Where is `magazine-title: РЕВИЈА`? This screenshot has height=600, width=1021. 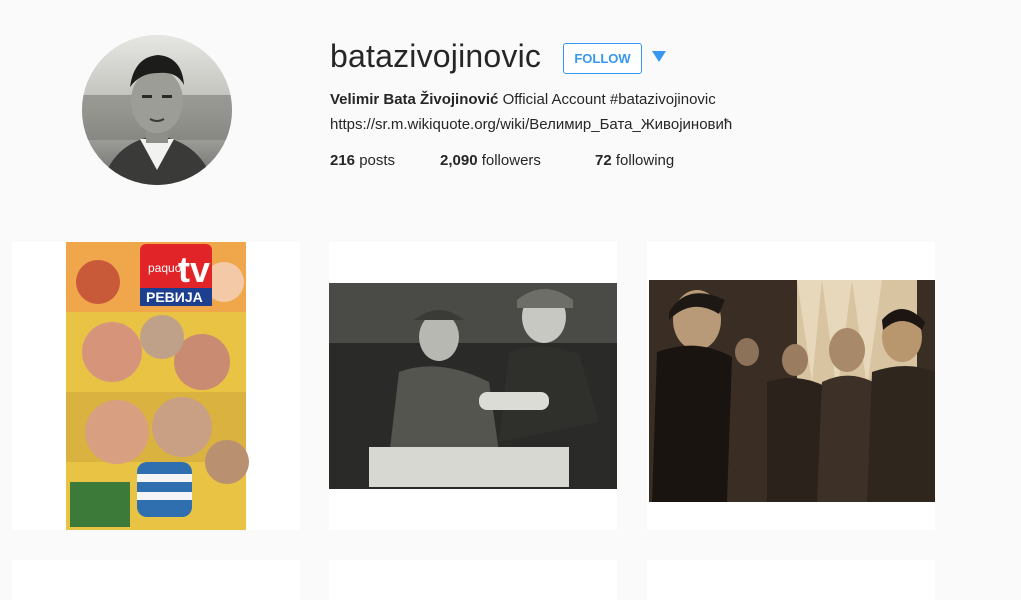 magazine-title: РЕВИЈА is located at coordinates (174, 297).